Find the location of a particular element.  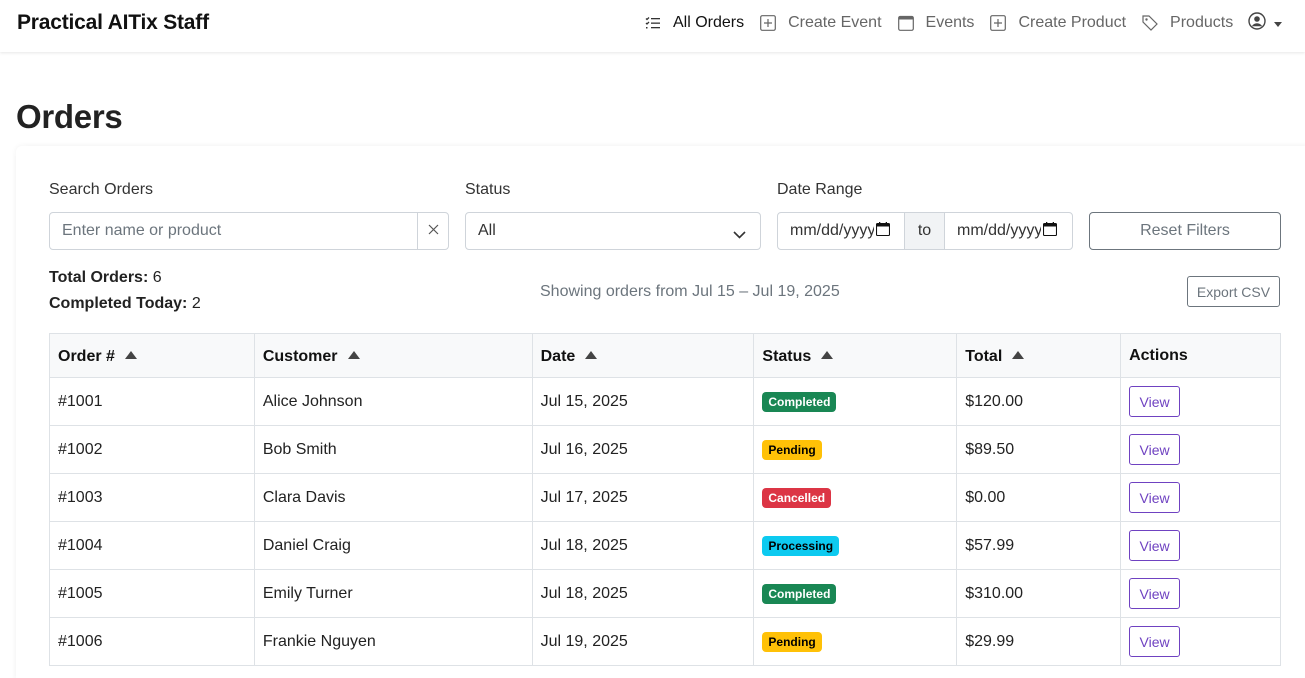

order-number-cell: #1006 is located at coordinates (152, 641).